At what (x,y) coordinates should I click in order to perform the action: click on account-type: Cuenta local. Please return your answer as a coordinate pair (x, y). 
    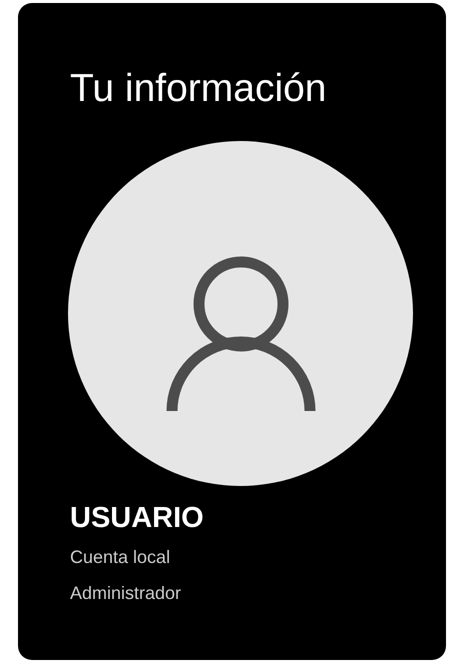
    Looking at the image, I should click on (120, 557).